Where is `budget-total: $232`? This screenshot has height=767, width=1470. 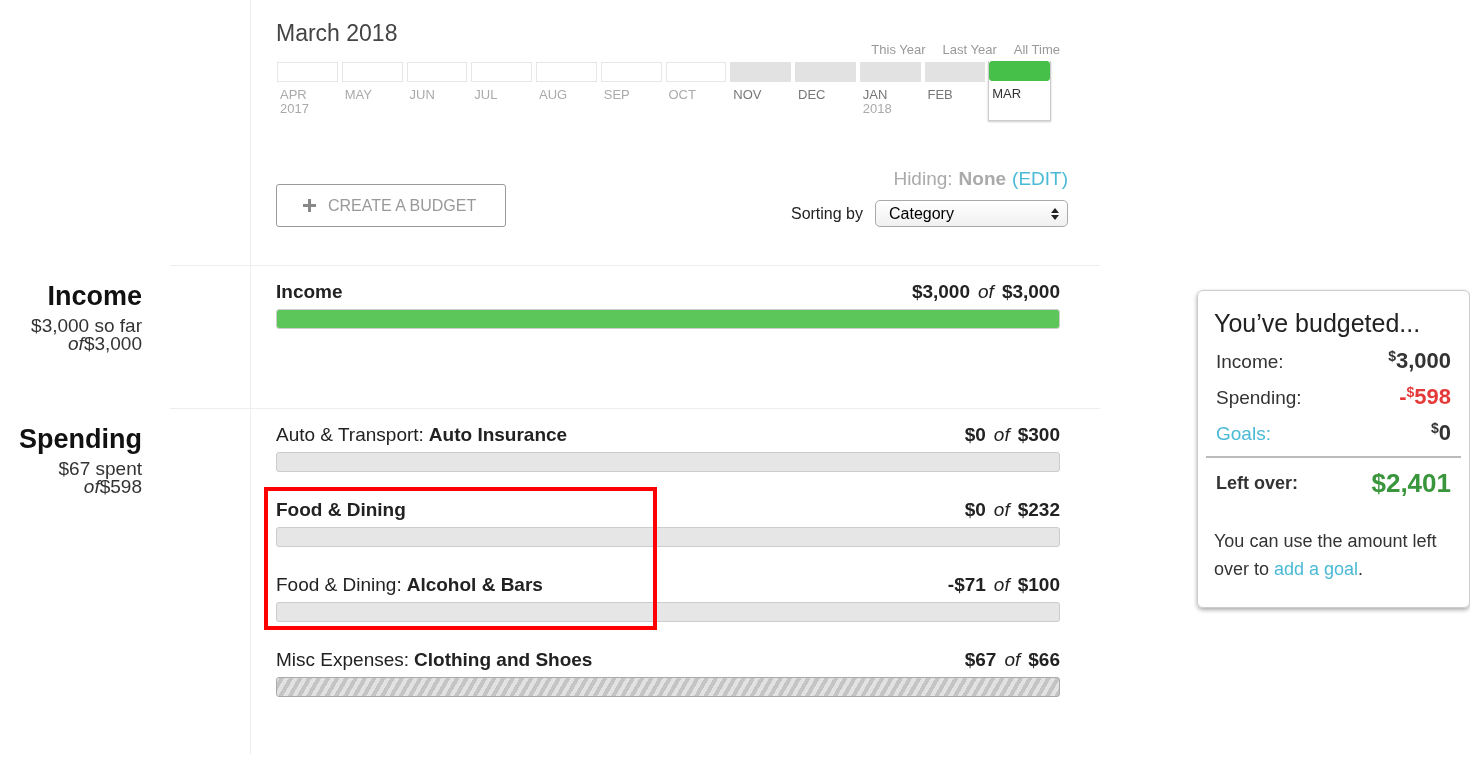
budget-total: $232 is located at coordinates (1038, 510).